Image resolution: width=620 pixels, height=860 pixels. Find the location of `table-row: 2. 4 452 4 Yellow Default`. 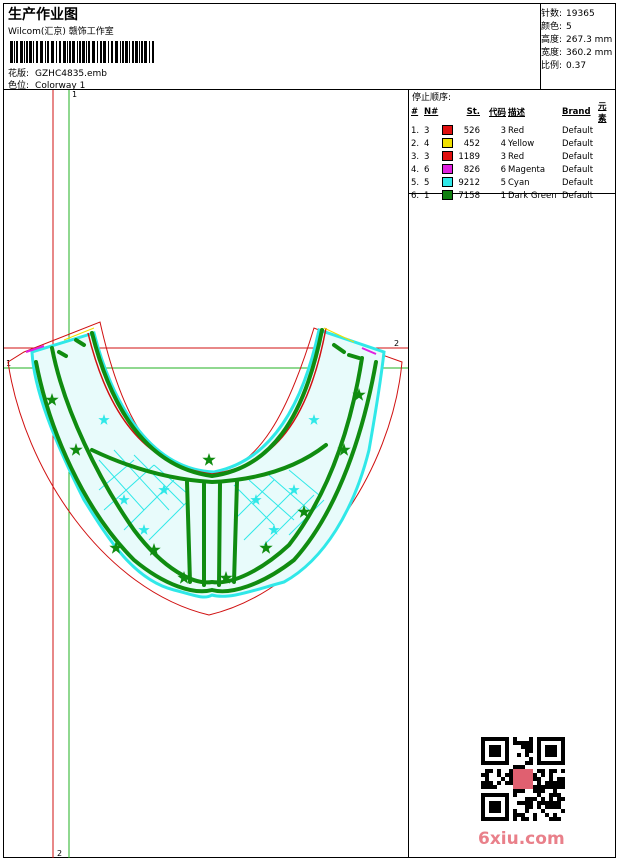

table-row: 2. 4 452 4 Yellow Default is located at coordinates (512, 143).